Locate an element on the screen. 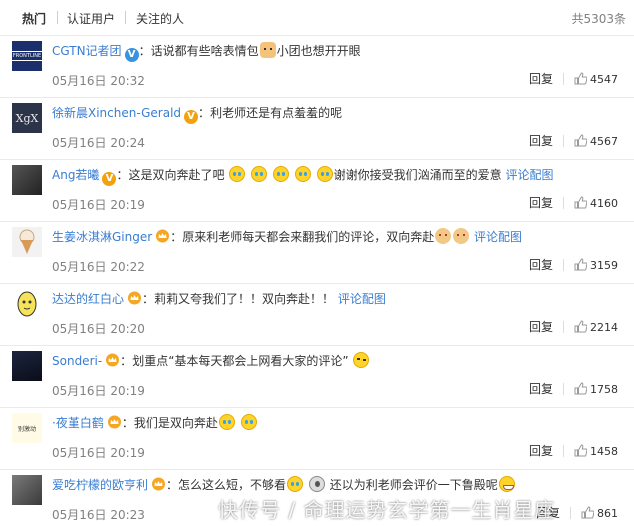  like-button: 3159 is located at coordinates (596, 265).